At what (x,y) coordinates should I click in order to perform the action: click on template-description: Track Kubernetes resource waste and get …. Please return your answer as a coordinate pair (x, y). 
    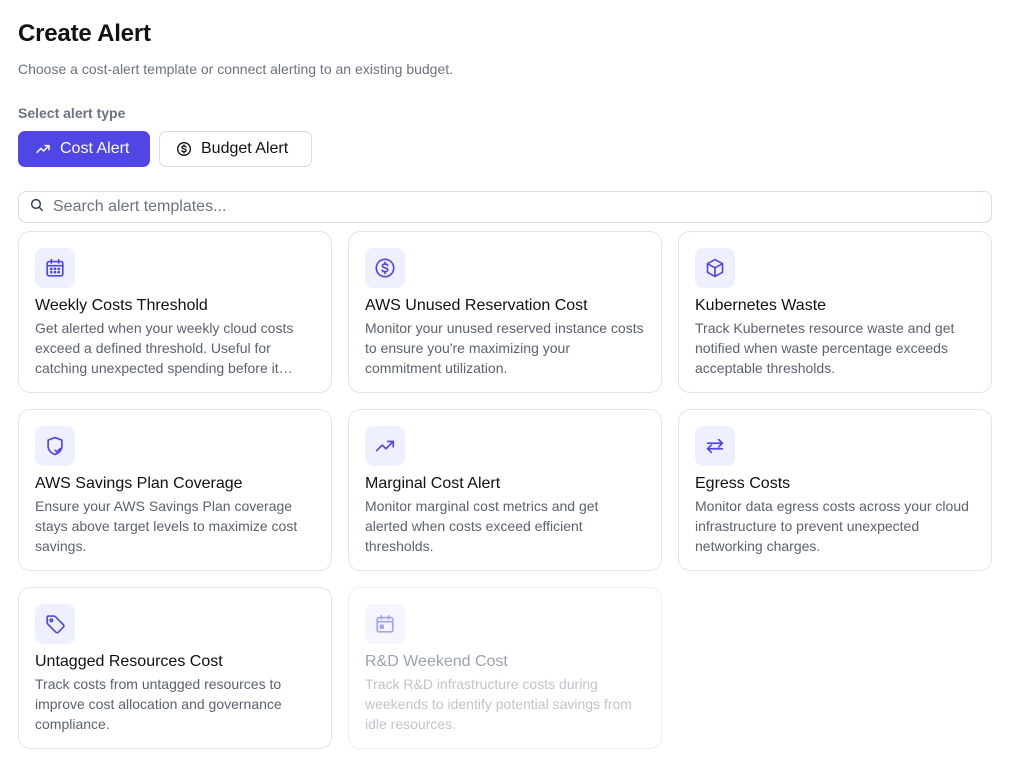
    Looking at the image, I should click on (825, 348).